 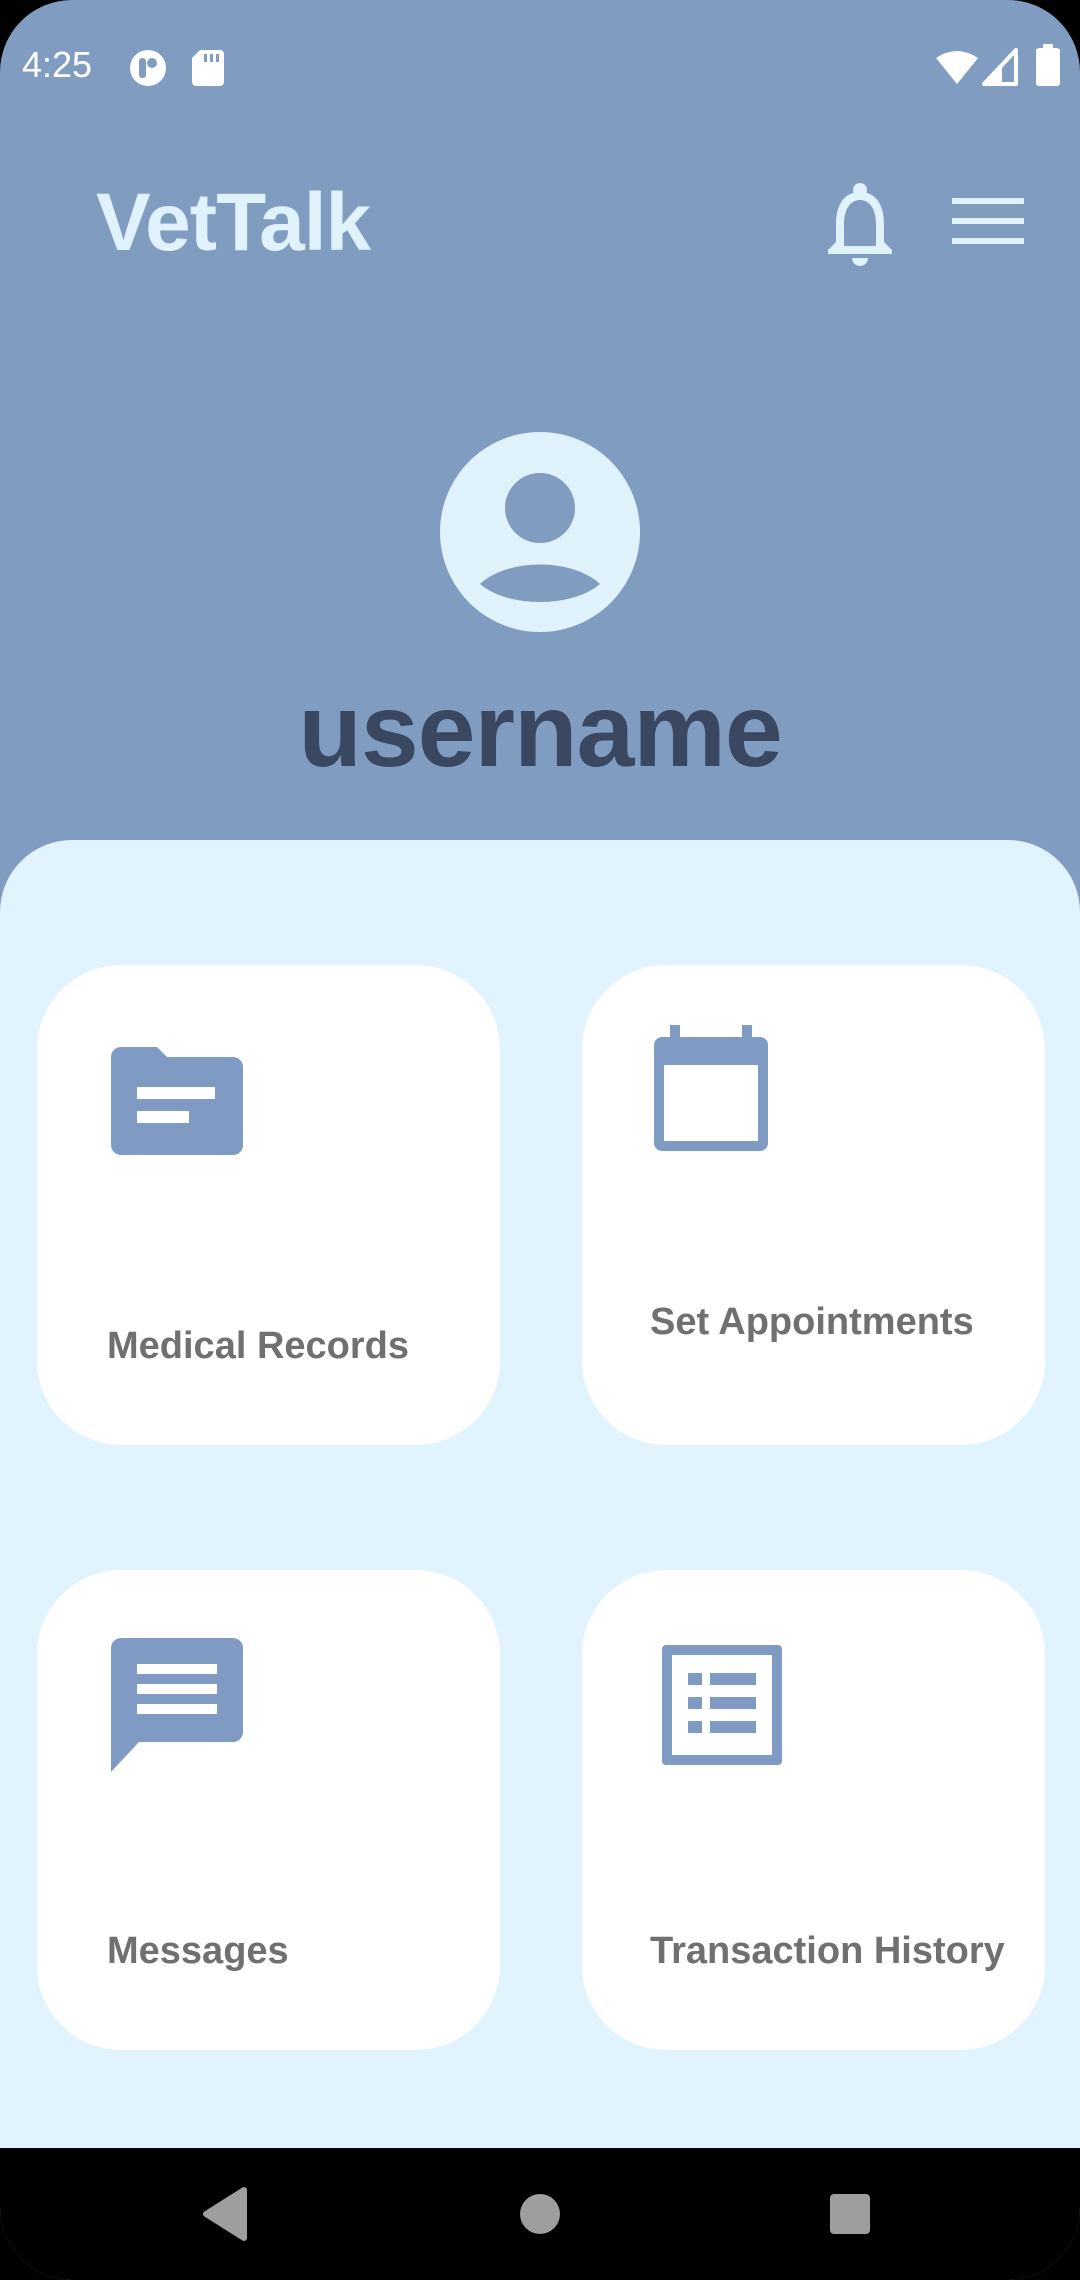 What do you see at coordinates (148, 68) in the screenshot?
I see `app-notification-icon` at bounding box center [148, 68].